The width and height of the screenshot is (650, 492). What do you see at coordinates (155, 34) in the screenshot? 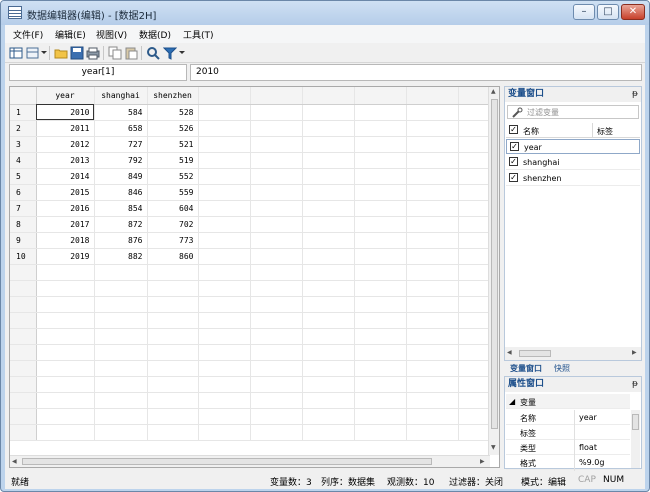
I see `menu-data: 数据(D)` at bounding box center [155, 34].